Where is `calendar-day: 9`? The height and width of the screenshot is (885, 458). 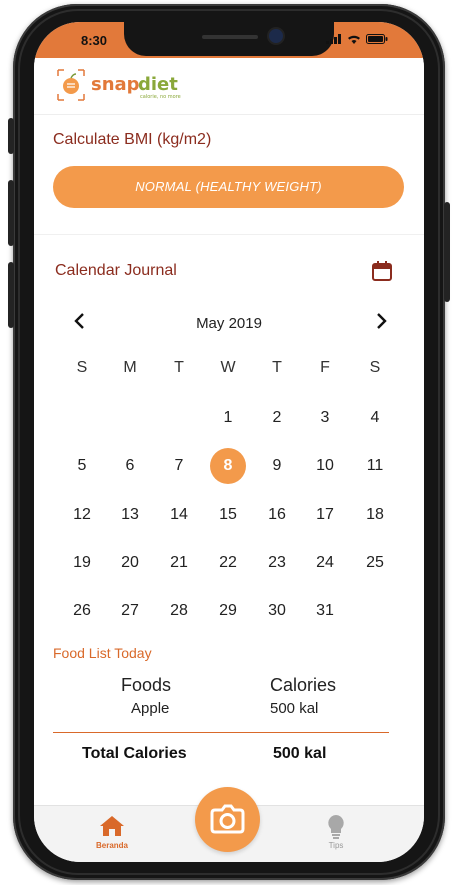 calendar-day: 9 is located at coordinates (277, 466).